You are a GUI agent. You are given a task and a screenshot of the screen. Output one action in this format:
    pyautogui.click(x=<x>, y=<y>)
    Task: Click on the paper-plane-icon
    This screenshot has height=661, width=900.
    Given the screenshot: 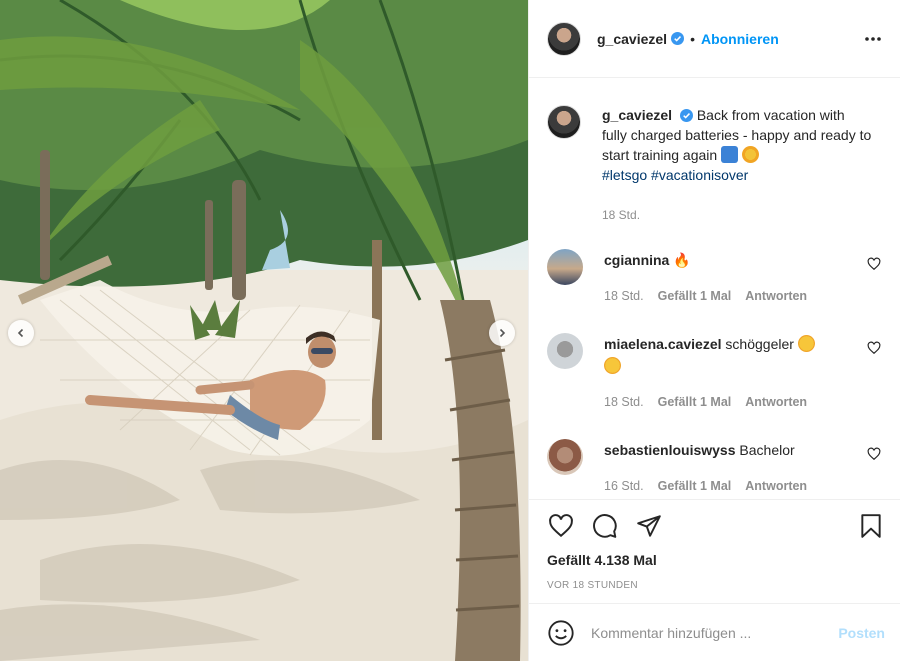 What is the action you would take?
    pyautogui.click(x=649, y=526)
    